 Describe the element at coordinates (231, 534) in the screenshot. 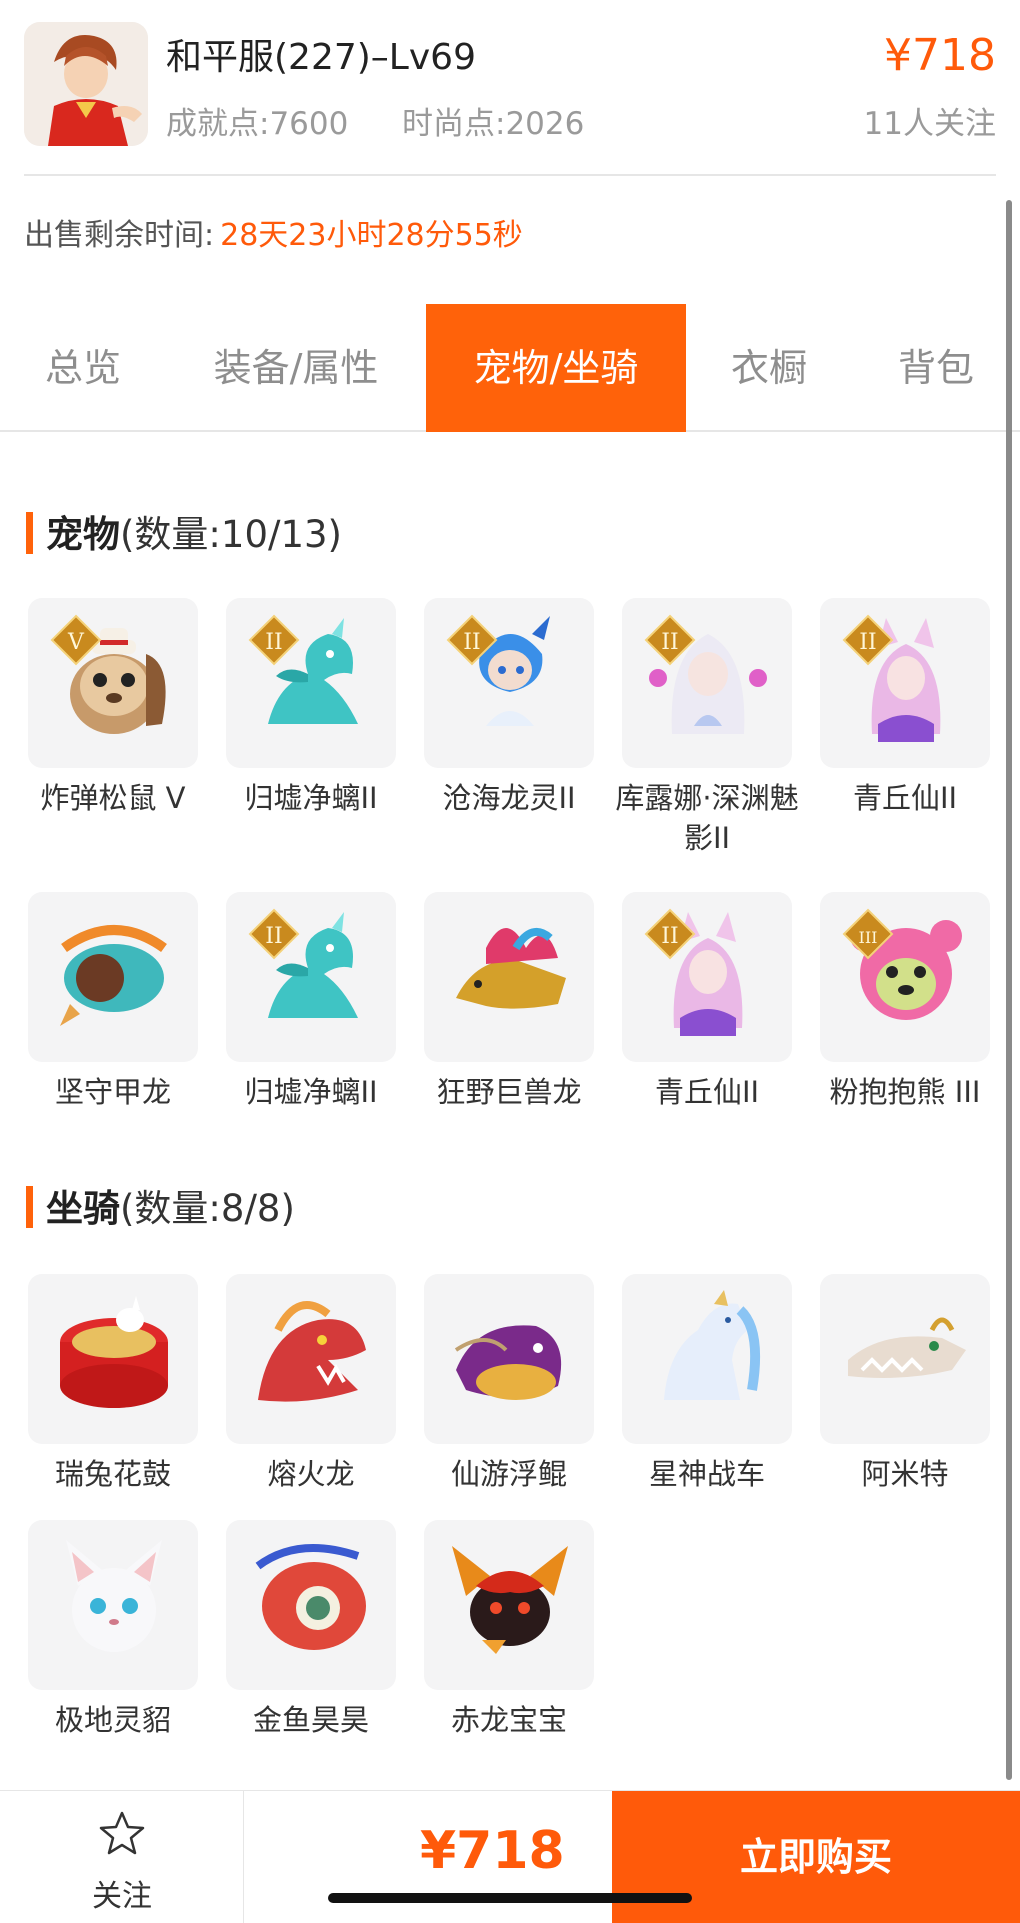

I see `pets-count: (数量:10/13)` at that location.